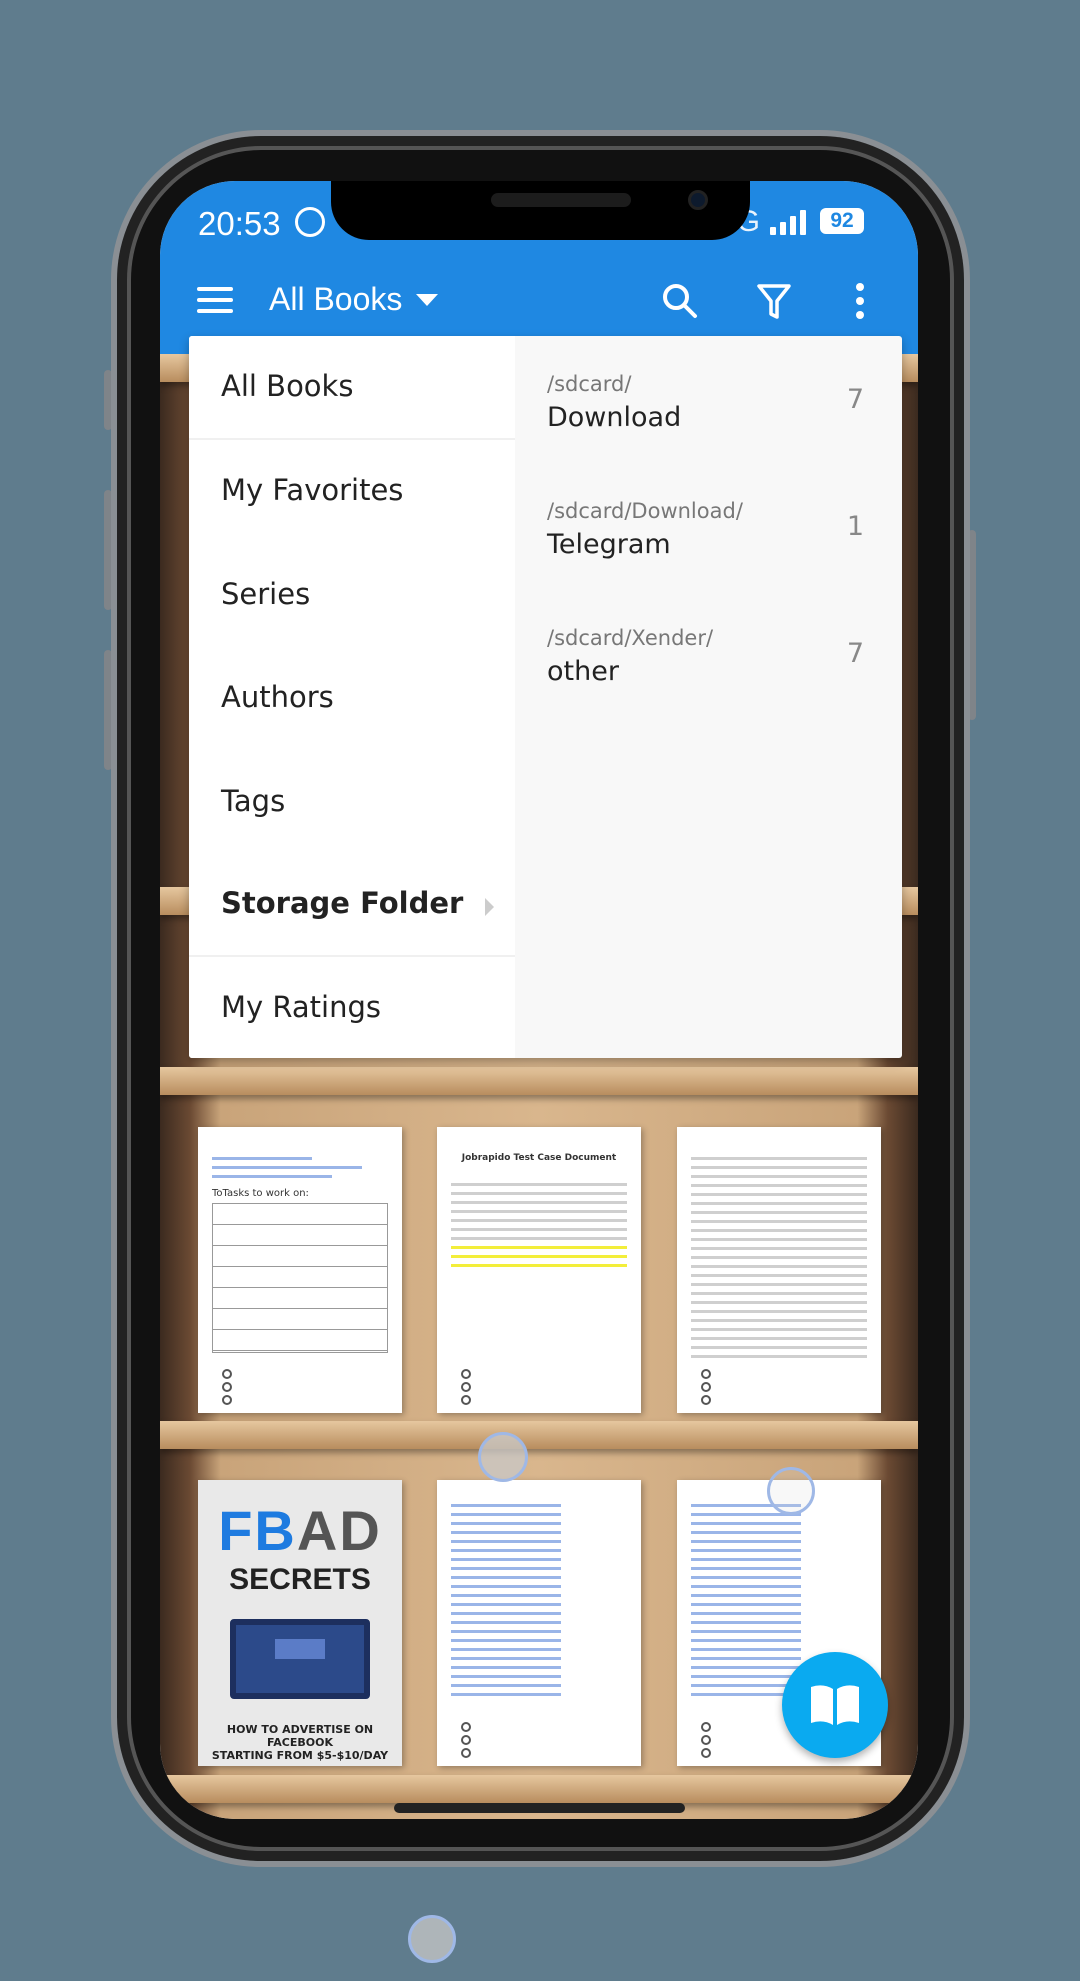 The height and width of the screenshot is (1981, 1080). I want to click on folder-path: /sdcard/Download/, so click(645, 511).